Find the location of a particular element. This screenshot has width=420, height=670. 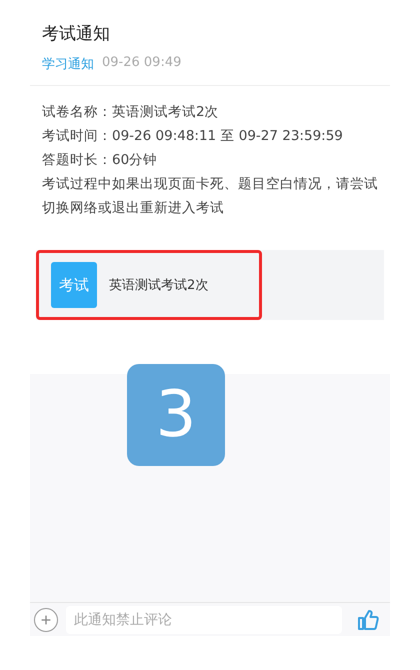

notice-title: 考试通知 is located at coordinates (76, 34).